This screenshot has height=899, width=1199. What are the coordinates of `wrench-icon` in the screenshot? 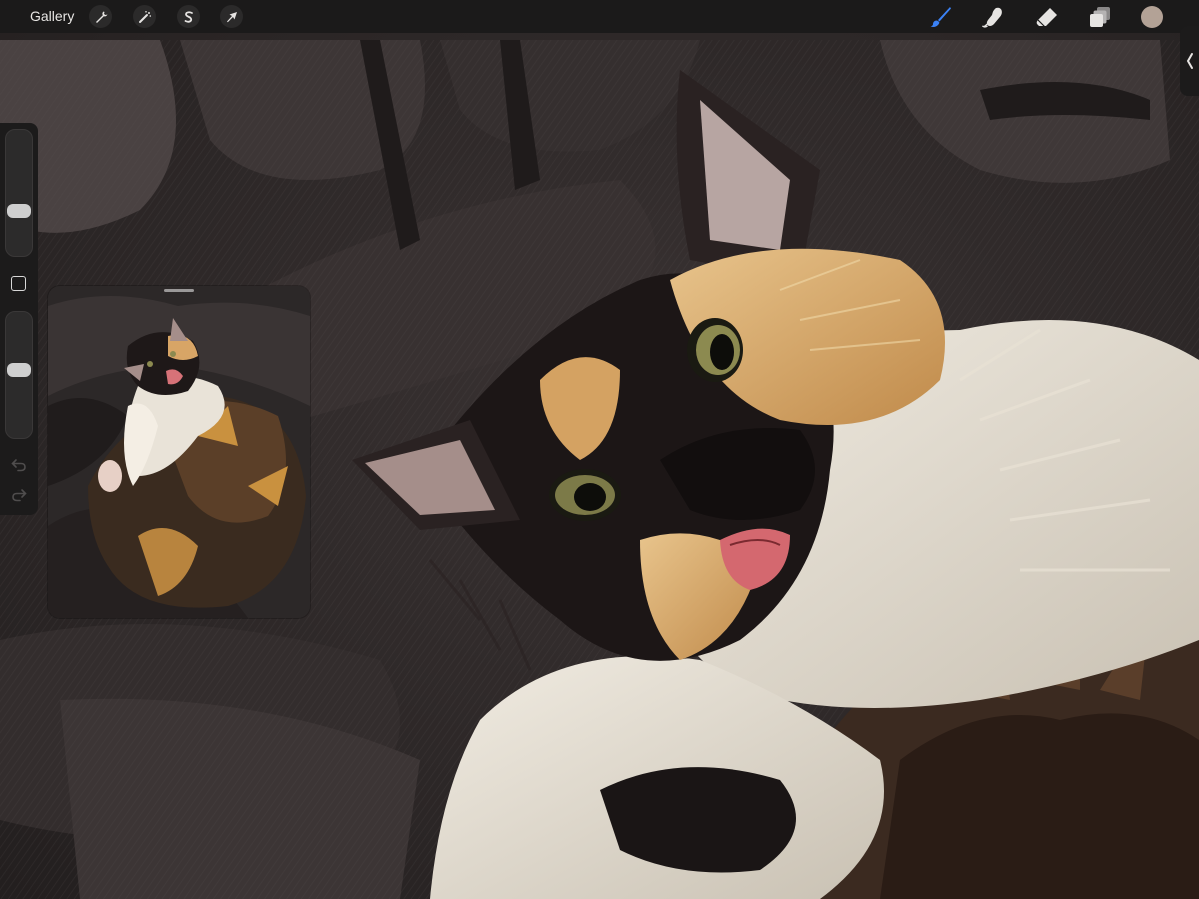 It's located at (101, 17).